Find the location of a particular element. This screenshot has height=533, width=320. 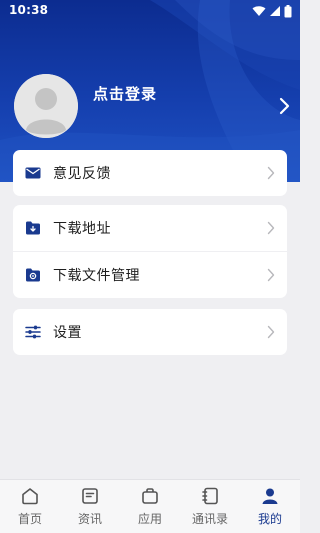

login-label: 点击登录 is located at coordinates (125, 93).